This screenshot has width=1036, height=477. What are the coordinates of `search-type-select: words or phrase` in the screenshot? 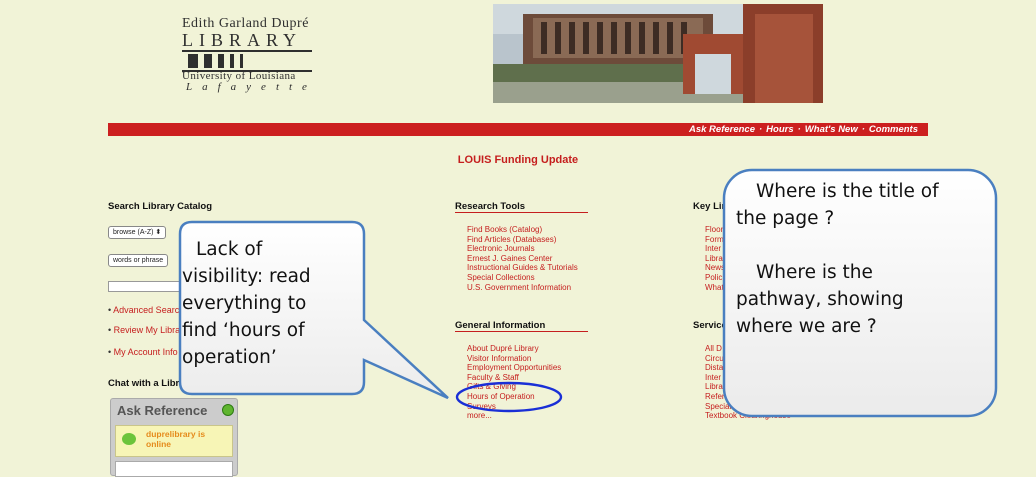 It's located at (138, 260).